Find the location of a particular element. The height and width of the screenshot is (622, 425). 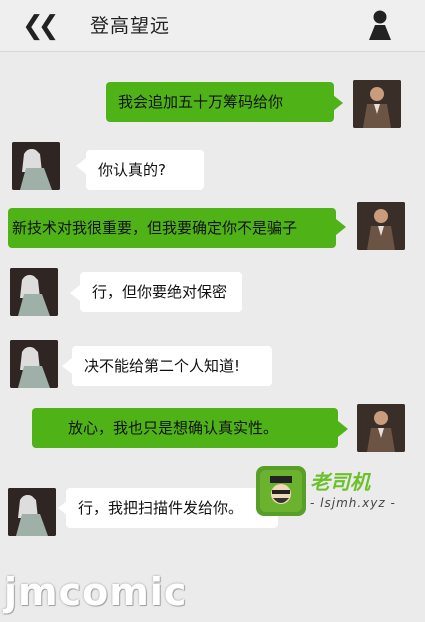

watermark-url: - lsjmh.xyz - is located at coordinates (353, 503).